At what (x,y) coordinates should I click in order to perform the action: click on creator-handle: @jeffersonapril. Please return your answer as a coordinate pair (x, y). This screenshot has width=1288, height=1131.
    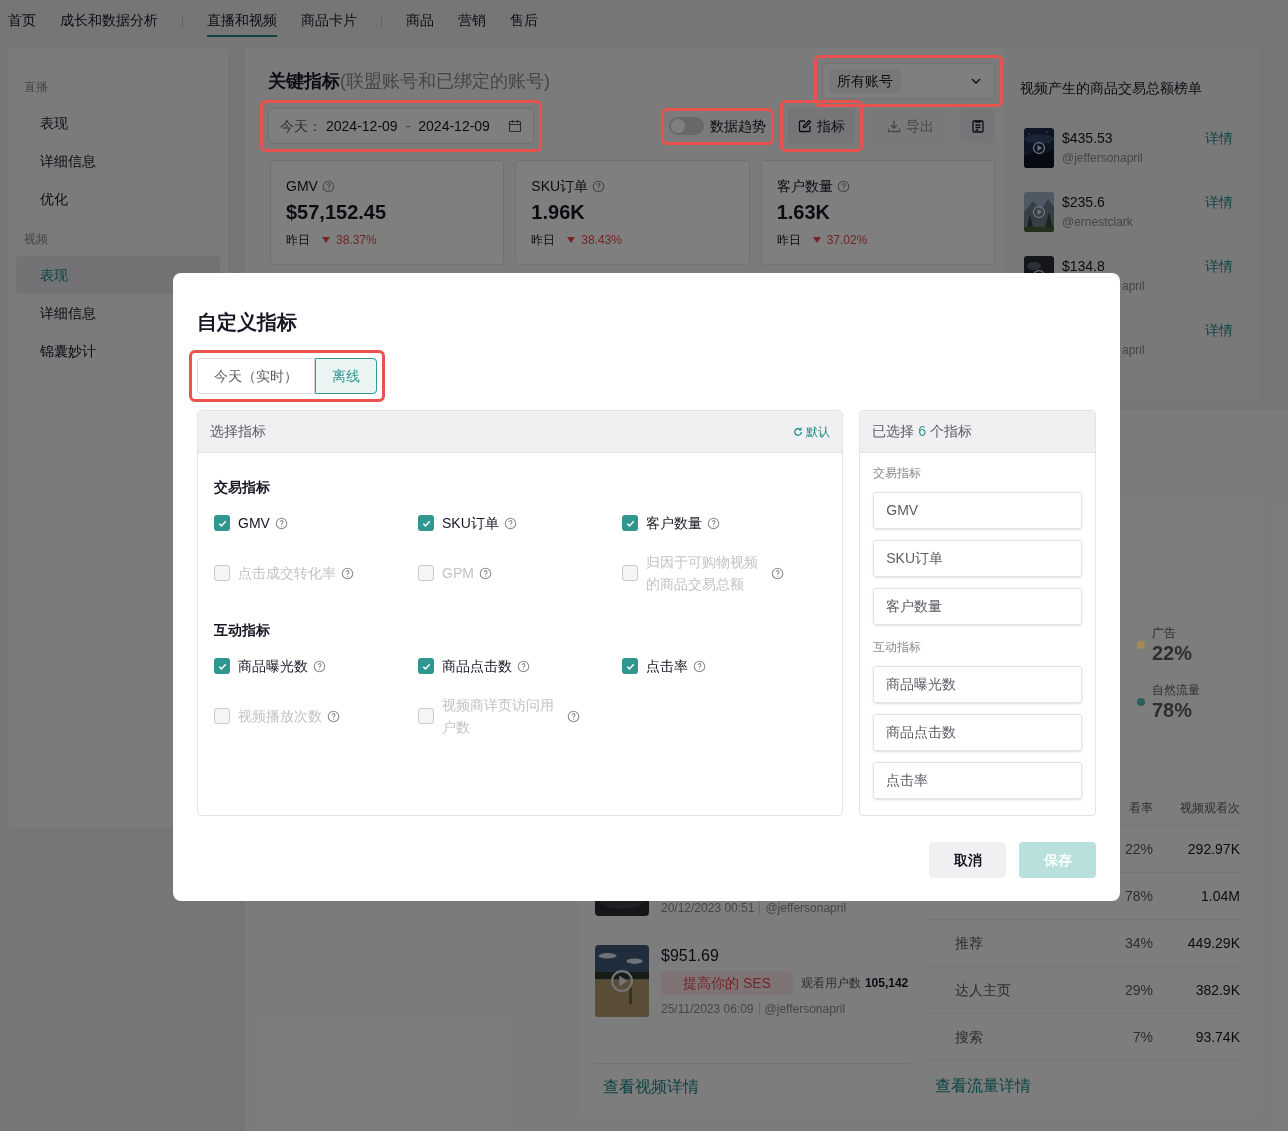
    Looking at the image, I should click on (805, 1009).